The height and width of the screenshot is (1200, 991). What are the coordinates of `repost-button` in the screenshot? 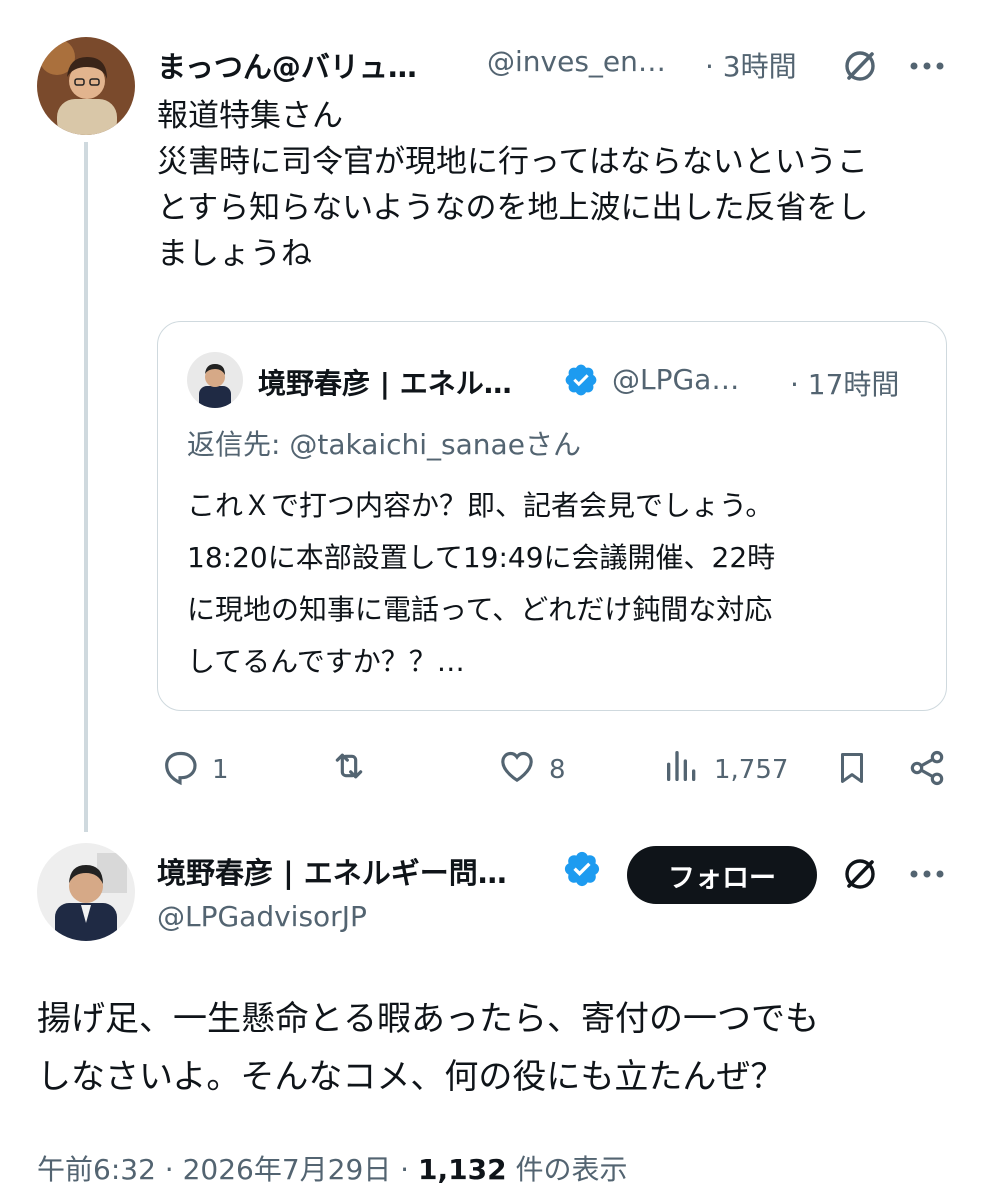 It's located at (349, 769).